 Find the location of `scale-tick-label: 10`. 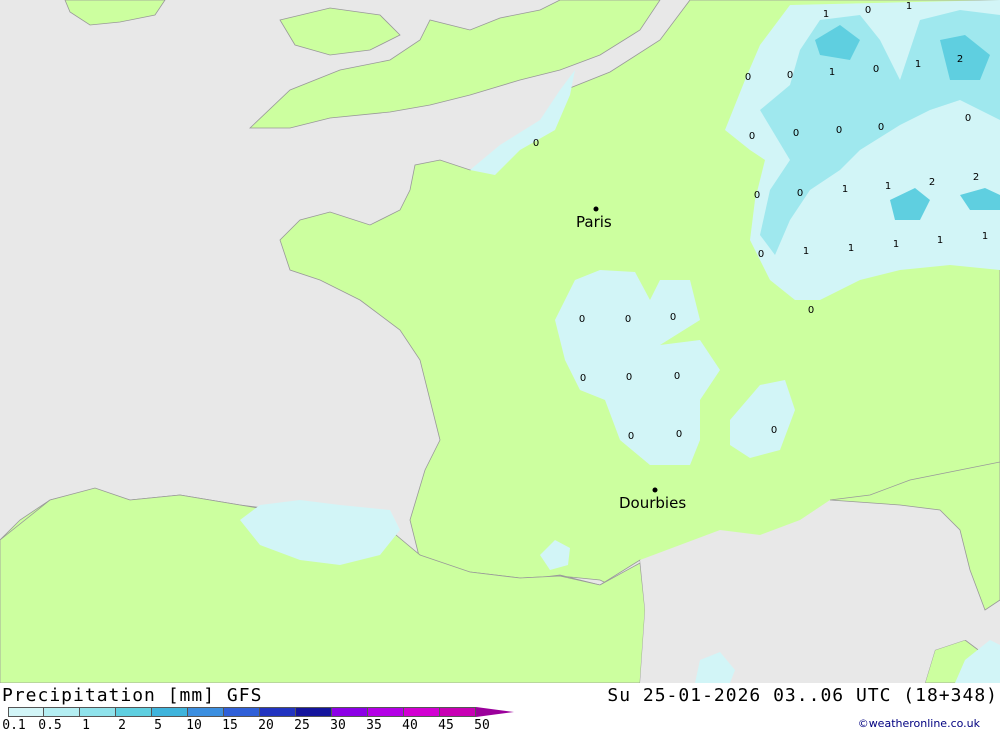

scale-tick-label: 10 is located at coordinates (194, 725).